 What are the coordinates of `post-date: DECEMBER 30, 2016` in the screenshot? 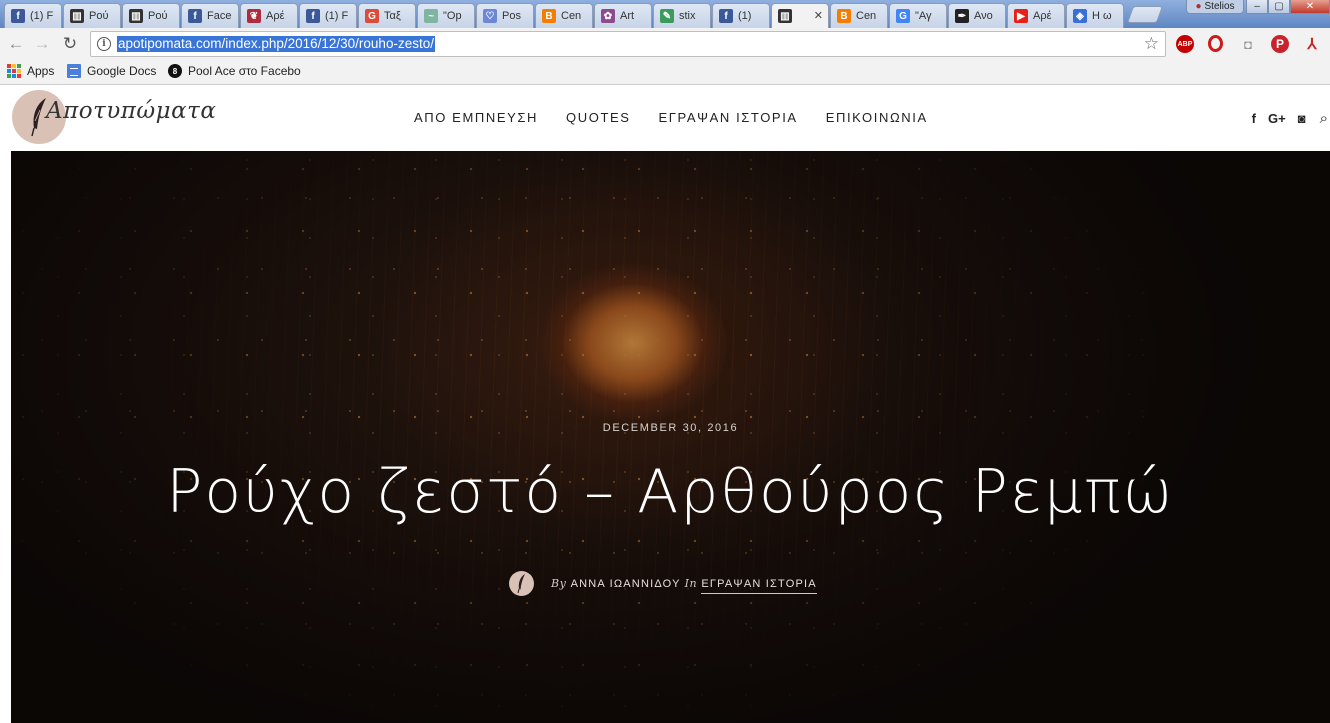 It's located at (670, 428).